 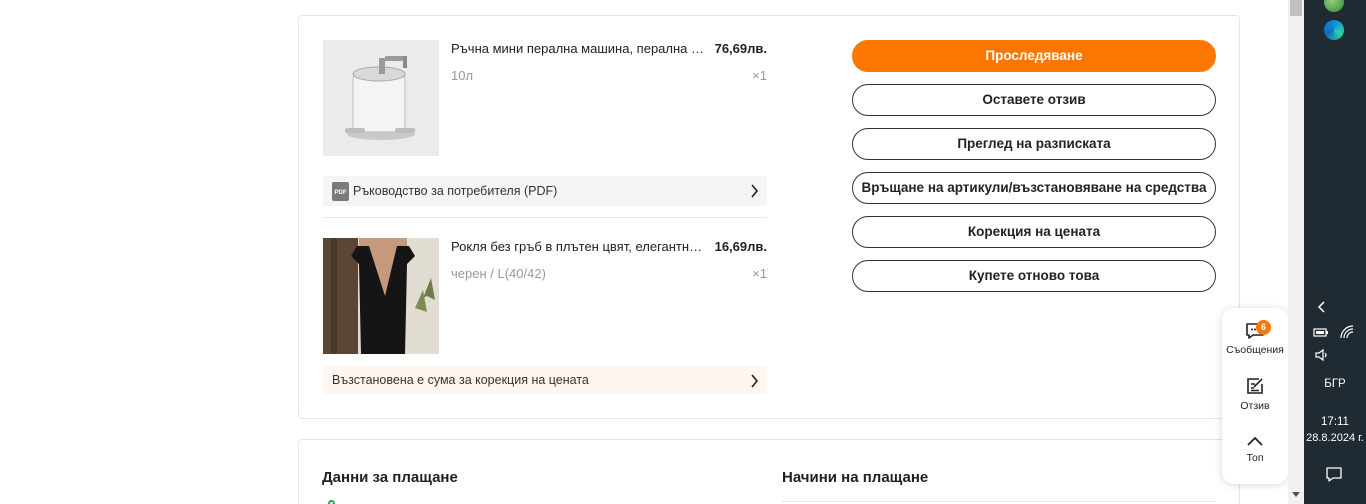 I want to click on battery-icon, so click(x=1321, y=332).